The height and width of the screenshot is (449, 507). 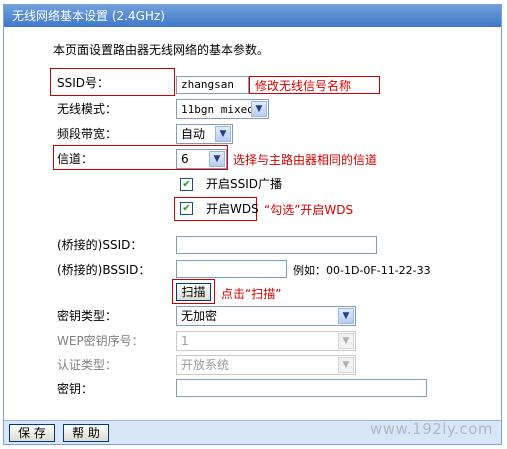 I want to click on bandwidth-select: 自动 ▼, so click(x=204, y=134).